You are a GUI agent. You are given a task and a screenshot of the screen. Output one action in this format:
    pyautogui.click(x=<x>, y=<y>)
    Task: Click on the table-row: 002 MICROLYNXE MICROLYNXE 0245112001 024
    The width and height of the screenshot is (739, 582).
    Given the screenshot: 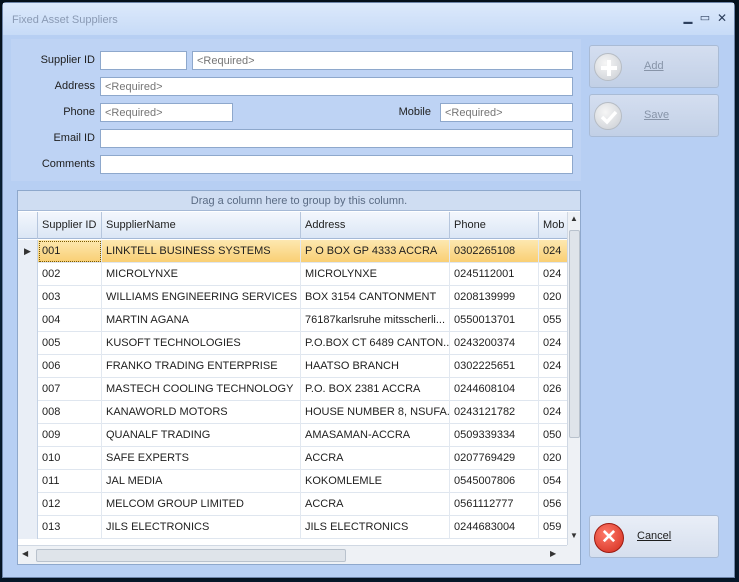 What is the action you would take?
    pyautogui.click(x=292, y=274)
    